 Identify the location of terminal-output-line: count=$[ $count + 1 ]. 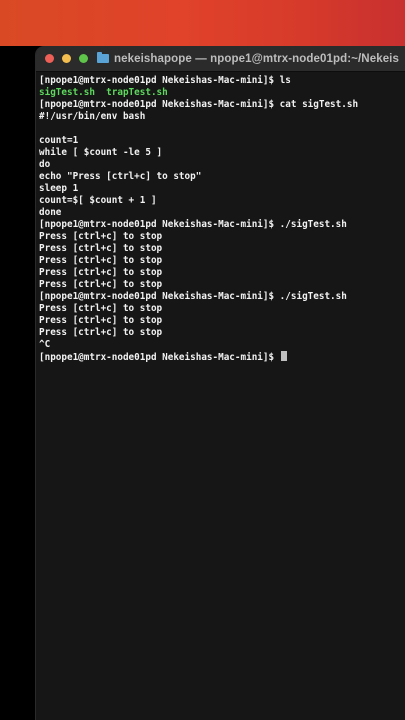
(222, 201).